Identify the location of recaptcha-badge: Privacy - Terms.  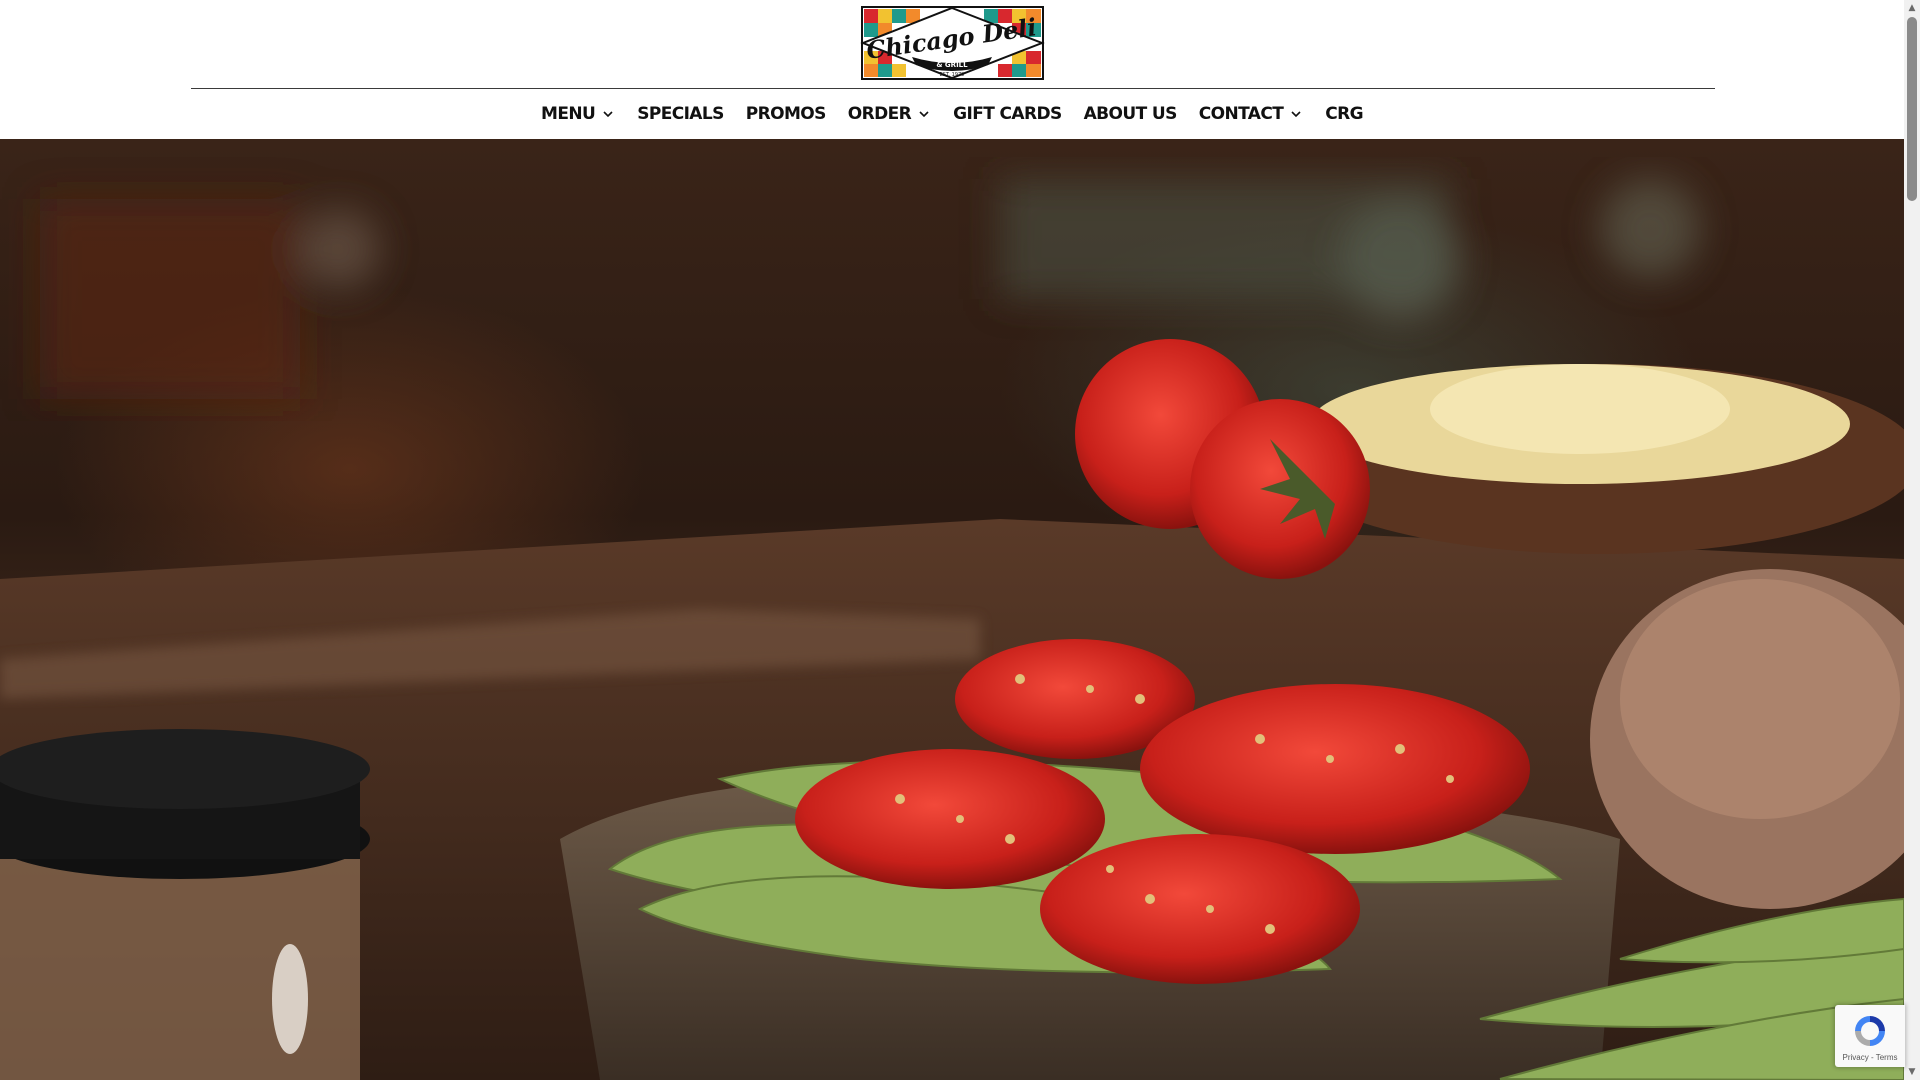
(1870, 1036).